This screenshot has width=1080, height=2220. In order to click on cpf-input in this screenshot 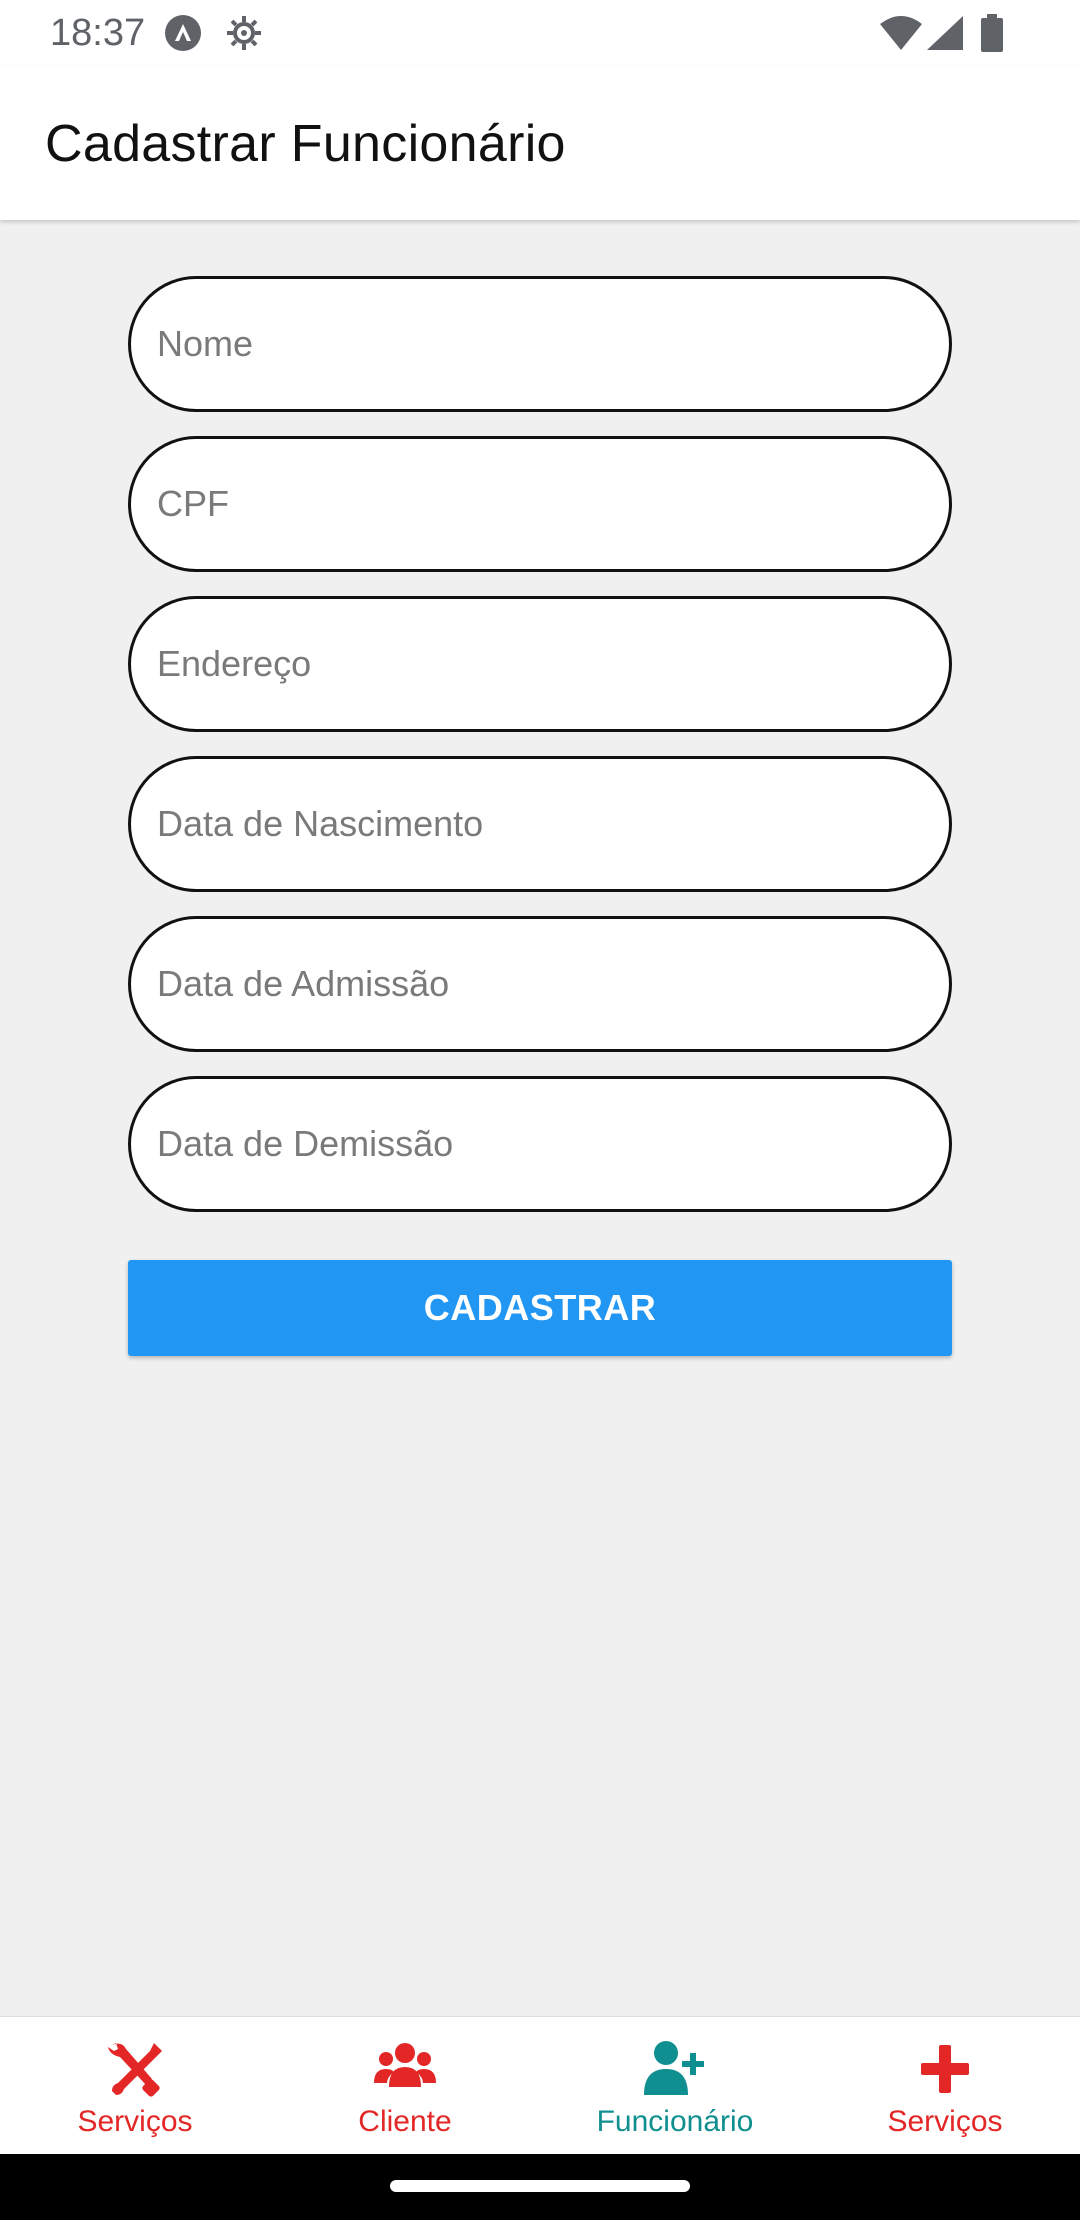, I will do `click(553, 504)`.